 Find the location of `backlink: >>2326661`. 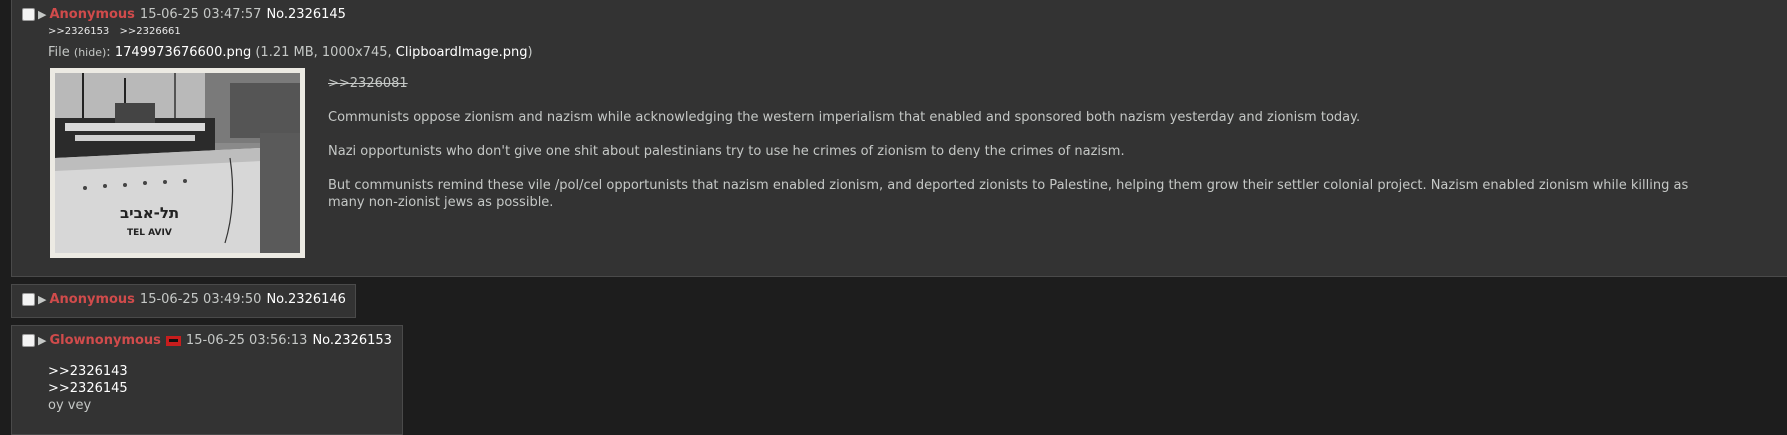

backlink: >>2326661 is located at coordinates (149, 31).